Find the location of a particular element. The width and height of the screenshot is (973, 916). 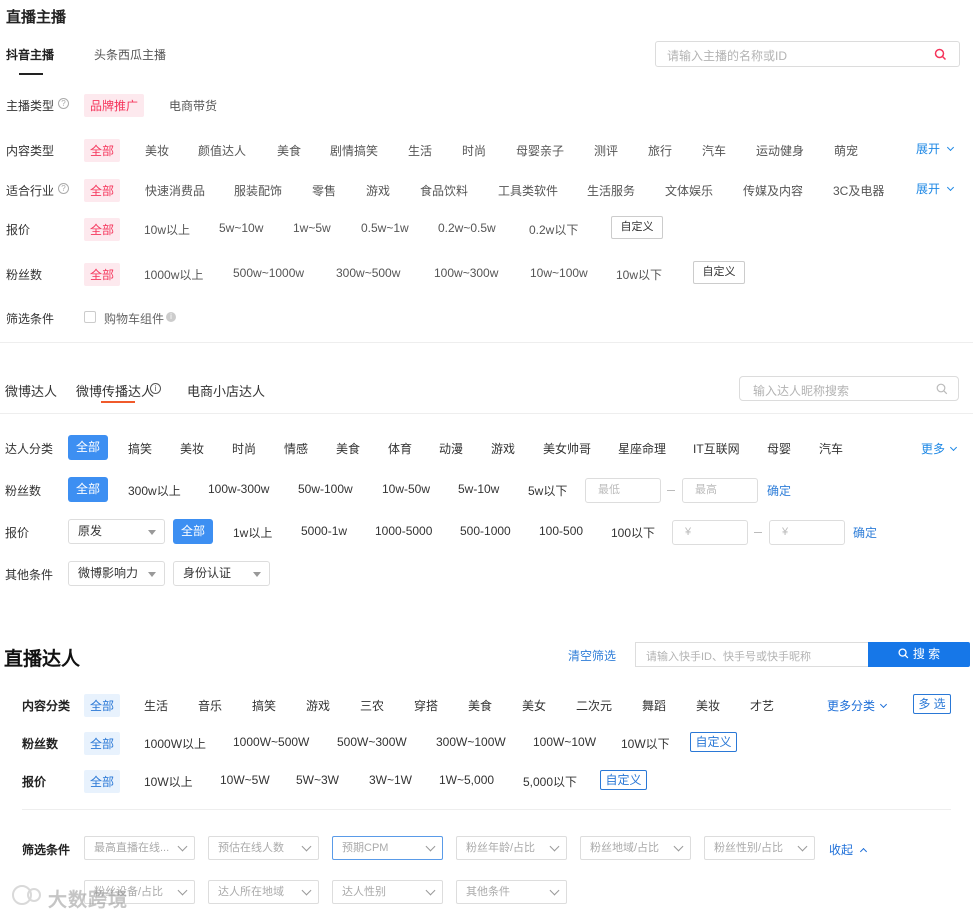

content-type-all: 全部 is located at coordinates (102, 150).